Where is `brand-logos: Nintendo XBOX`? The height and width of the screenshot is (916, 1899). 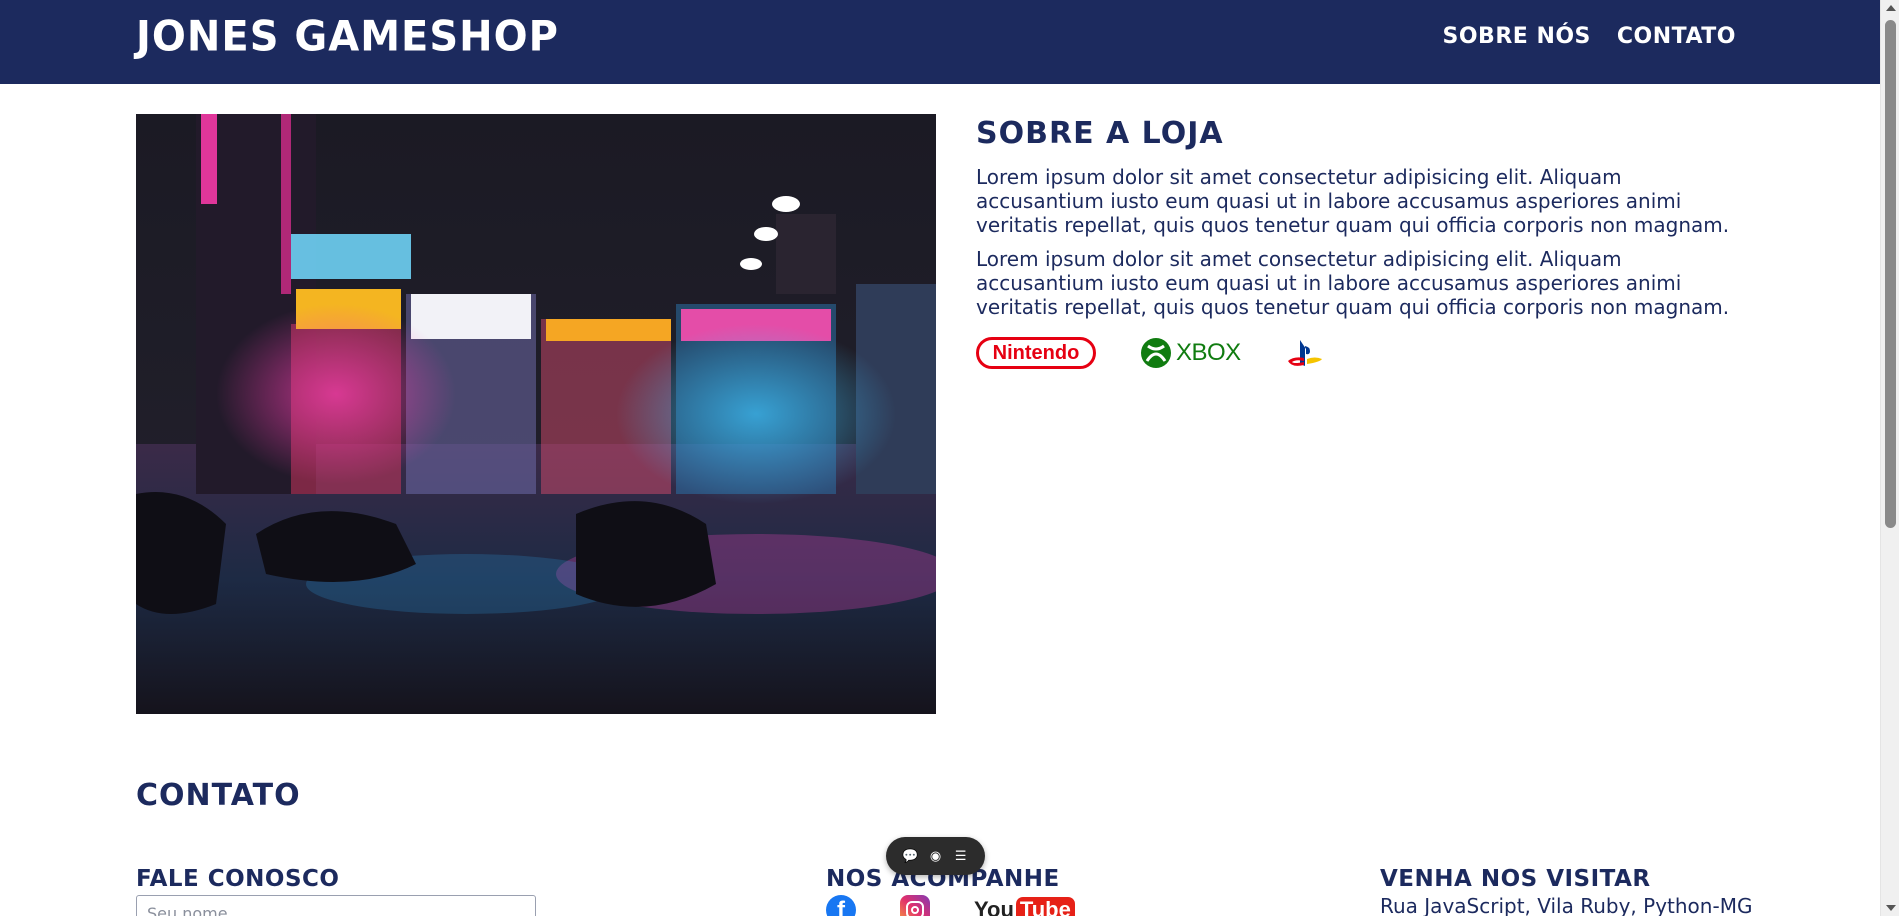
brand-logos: Nintendo XBOX is located at coordinates (1356, 353).